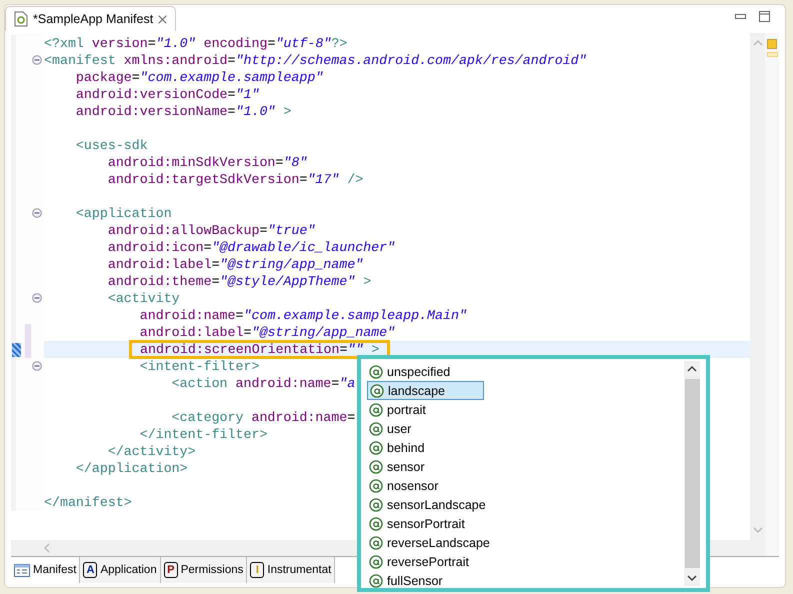 The width and height of the screenshot is (793, 594). I want to click on code-line: <action android:name="a, so click(263, 383).